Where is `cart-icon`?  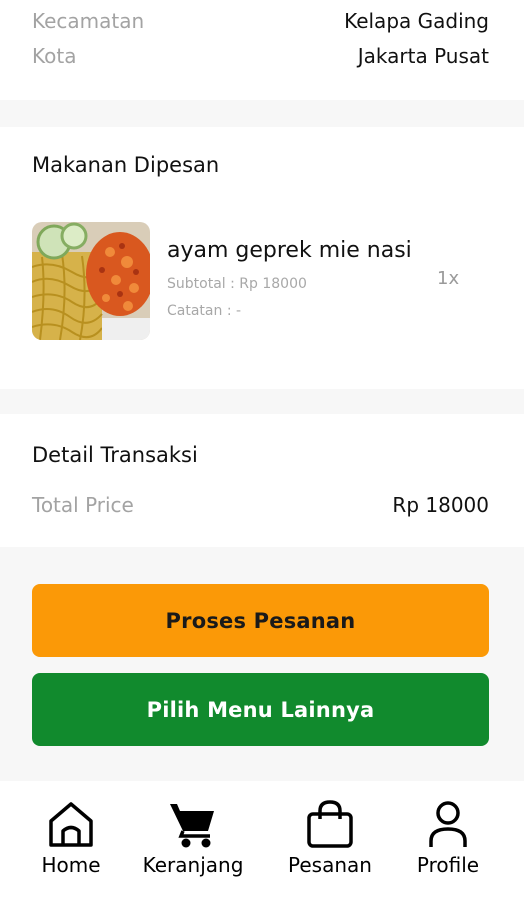
cart-icon is located at coordinates (192, 826).